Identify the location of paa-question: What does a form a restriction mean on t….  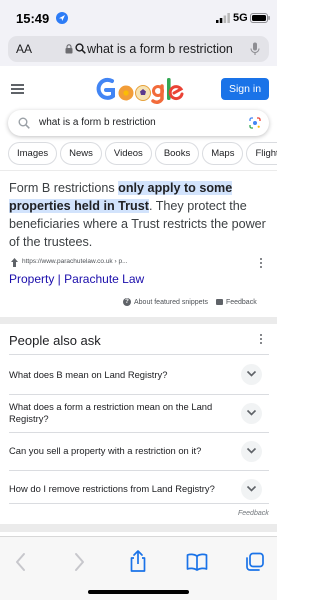
(118, 413).